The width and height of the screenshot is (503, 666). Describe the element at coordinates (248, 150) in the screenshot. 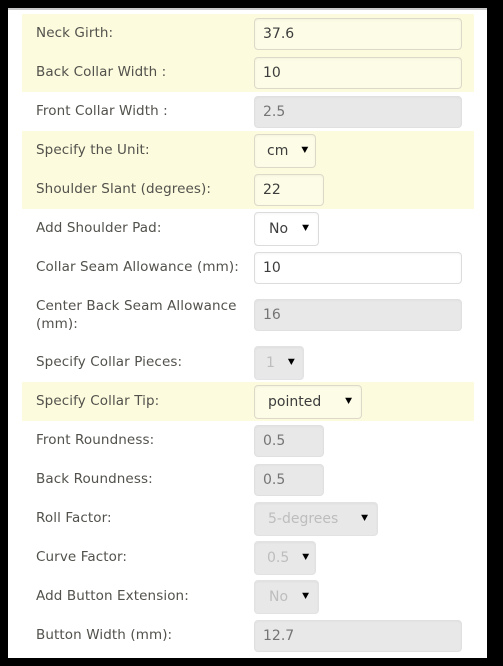

I see `form-row-specify-the-unit: Specify the Unit: cm ▼` at that location.